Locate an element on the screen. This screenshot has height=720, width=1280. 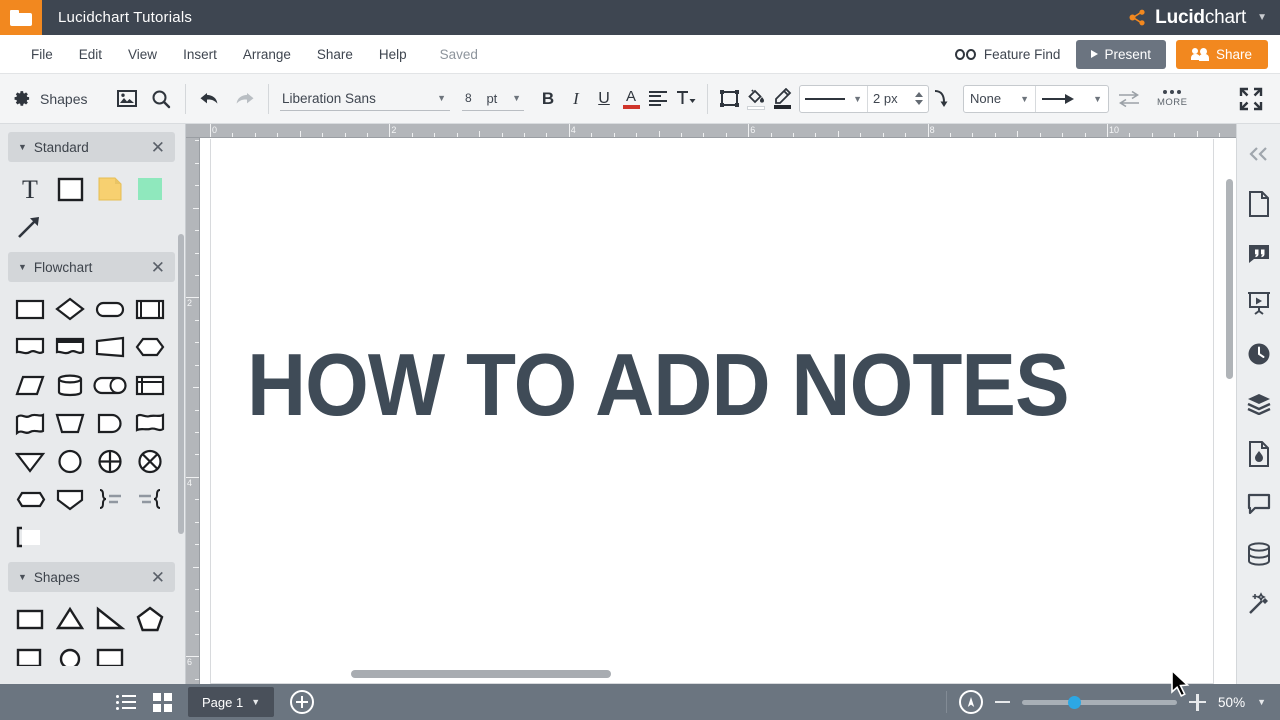
menu-item-insert: Insert is located at coordinates (200, 54).